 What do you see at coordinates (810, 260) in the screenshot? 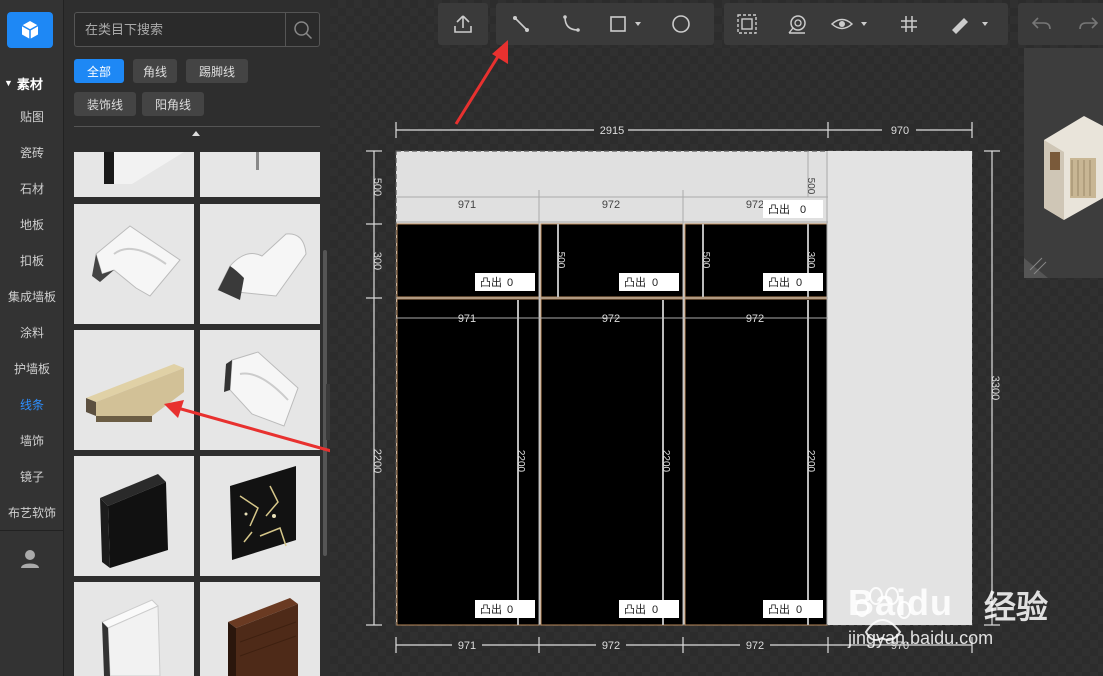
I see `dim-inner-300: 300` at bounding box center [810, 260].